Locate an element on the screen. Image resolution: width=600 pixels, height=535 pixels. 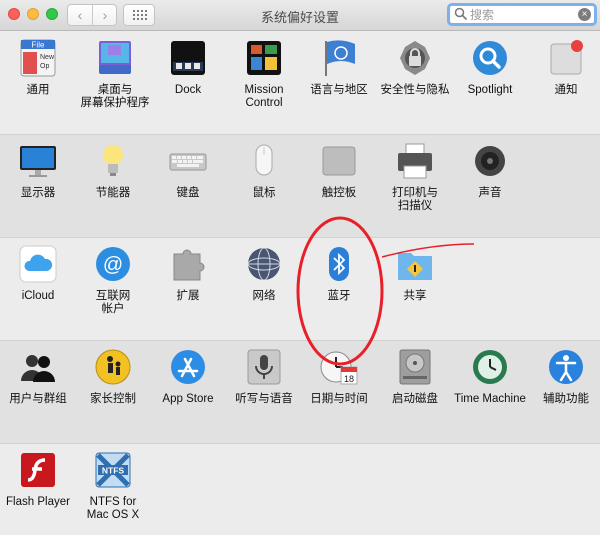
zoom-window-button is located at coordinates (52, 14).